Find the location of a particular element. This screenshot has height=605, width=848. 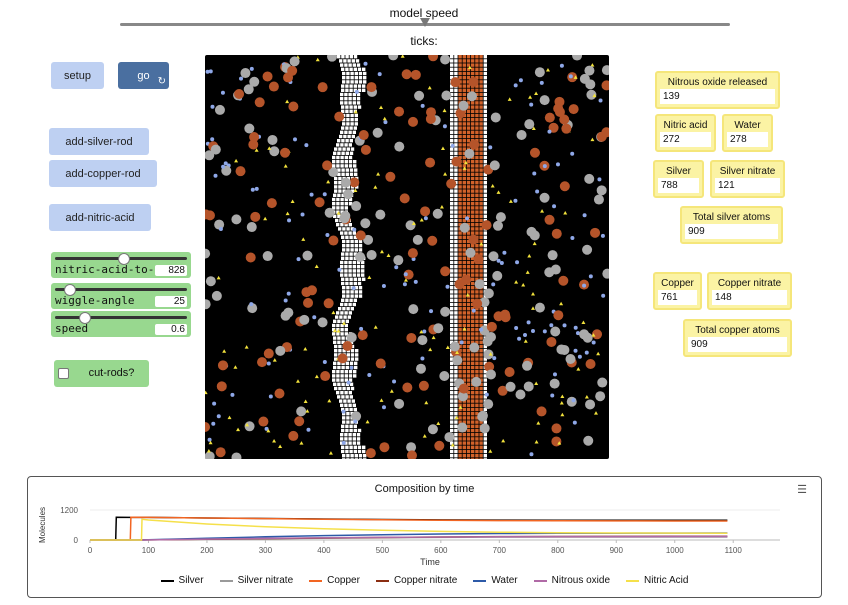

speed-slider: speed 0.6 is located at coordinates (121, 324).